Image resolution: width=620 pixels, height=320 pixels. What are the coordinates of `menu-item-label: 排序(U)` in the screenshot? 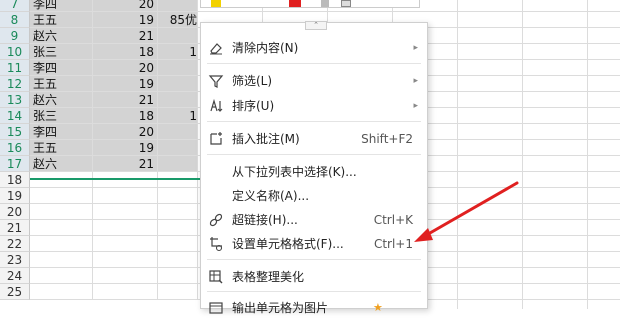 It's located at (253, 106).